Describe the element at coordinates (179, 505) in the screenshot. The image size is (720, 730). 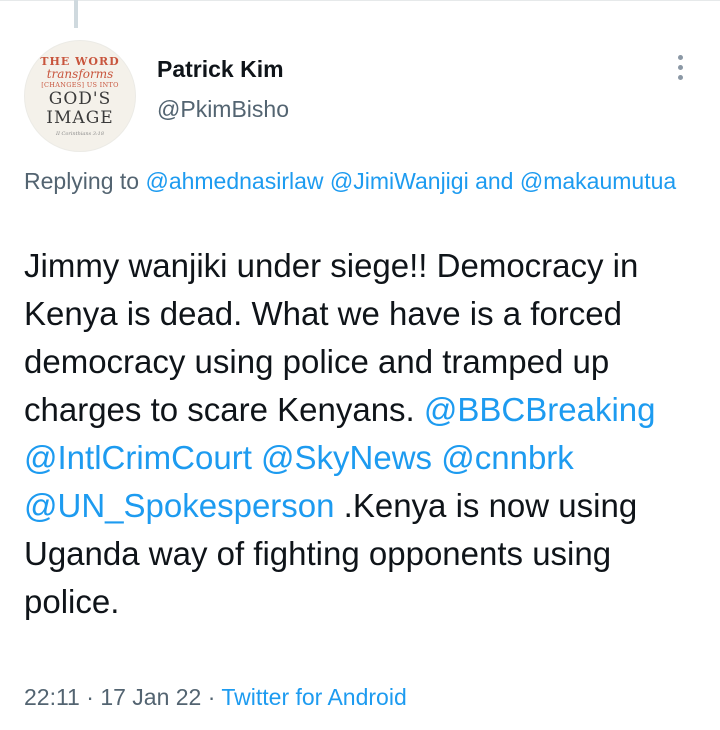
I see `mention-un-spokesperson: @UN_Spokesperson` at that location.